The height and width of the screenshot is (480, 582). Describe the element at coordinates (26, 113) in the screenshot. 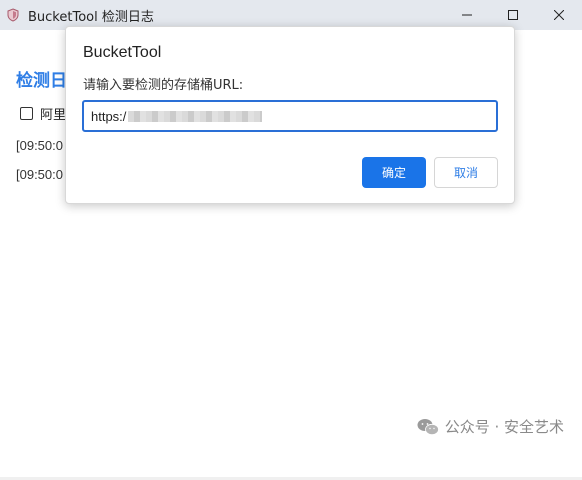

I see `aliyun-checkbox` at that location.